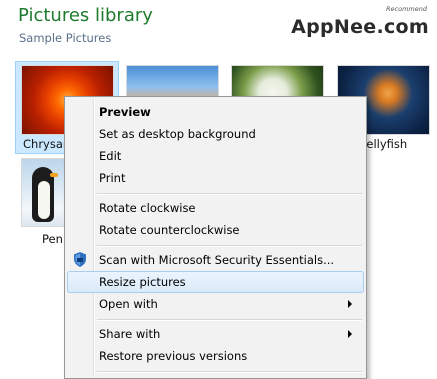 The image size is (437, 379). I want to click on menu-item-resize-pictures: Resize pictures, so click(215, 282).